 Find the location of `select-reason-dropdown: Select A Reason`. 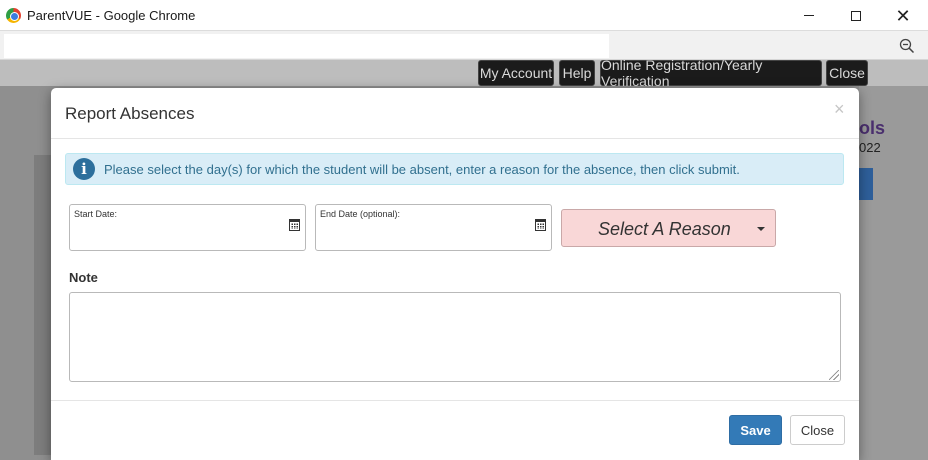

select-reason-dropdown: Select A Reason is located at coordinates (668, 228).